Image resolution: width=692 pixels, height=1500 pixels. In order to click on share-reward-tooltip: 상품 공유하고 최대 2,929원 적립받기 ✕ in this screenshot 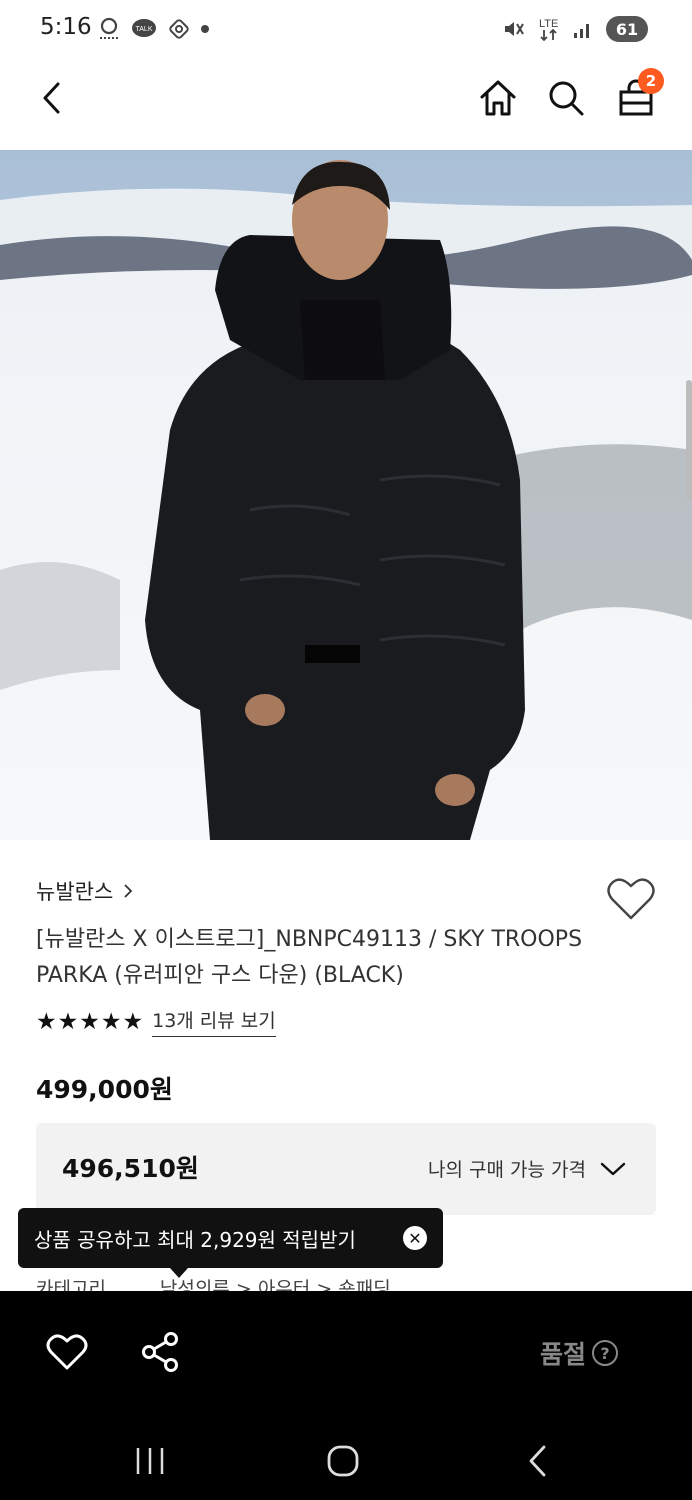, I will do `click(230, 1243)`.